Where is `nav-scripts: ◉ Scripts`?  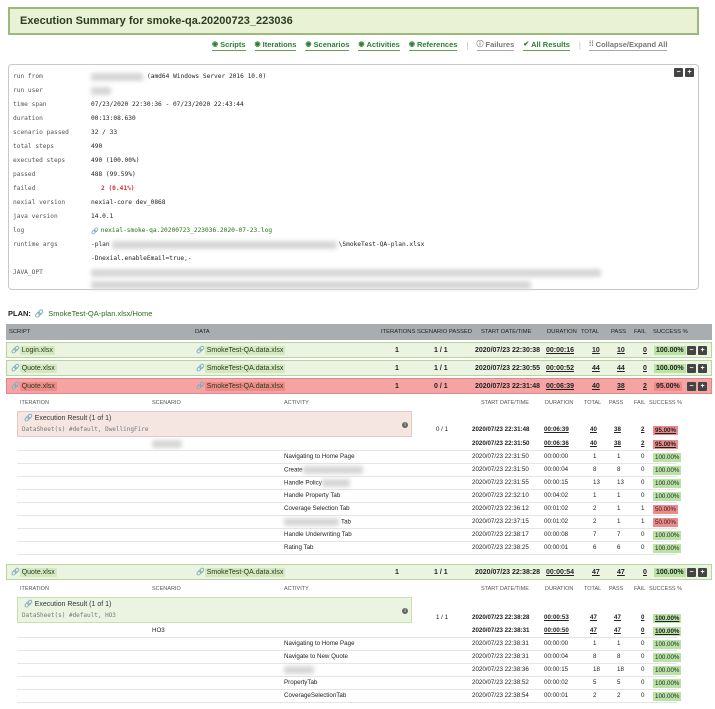
nav-scripts: ◉ Scripts is located at coordinates (229, 45).